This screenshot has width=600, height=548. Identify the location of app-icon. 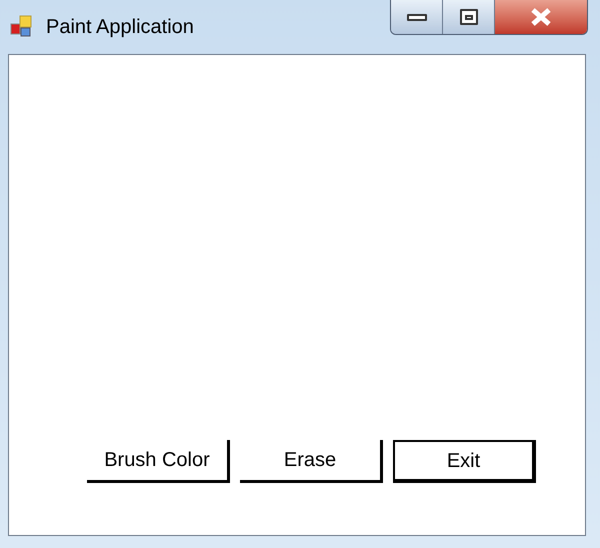
(22, 27).